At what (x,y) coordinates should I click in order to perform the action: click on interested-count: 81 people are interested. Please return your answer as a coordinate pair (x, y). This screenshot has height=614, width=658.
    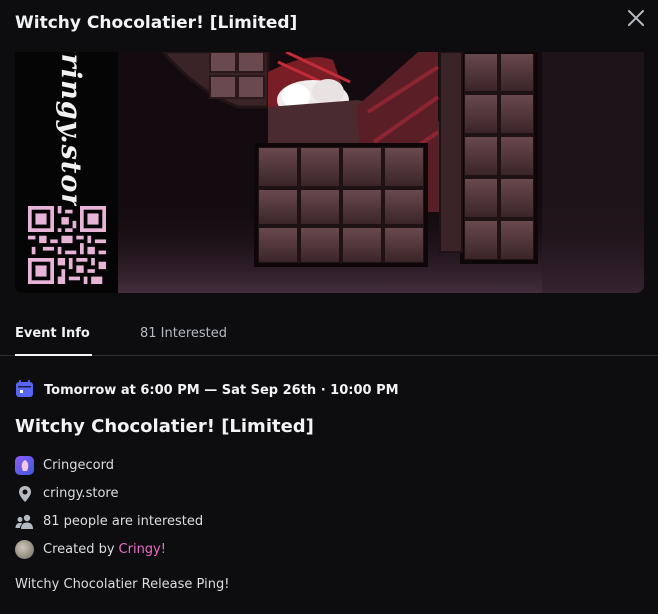
    Looking at the image, I should click on (123, 521).